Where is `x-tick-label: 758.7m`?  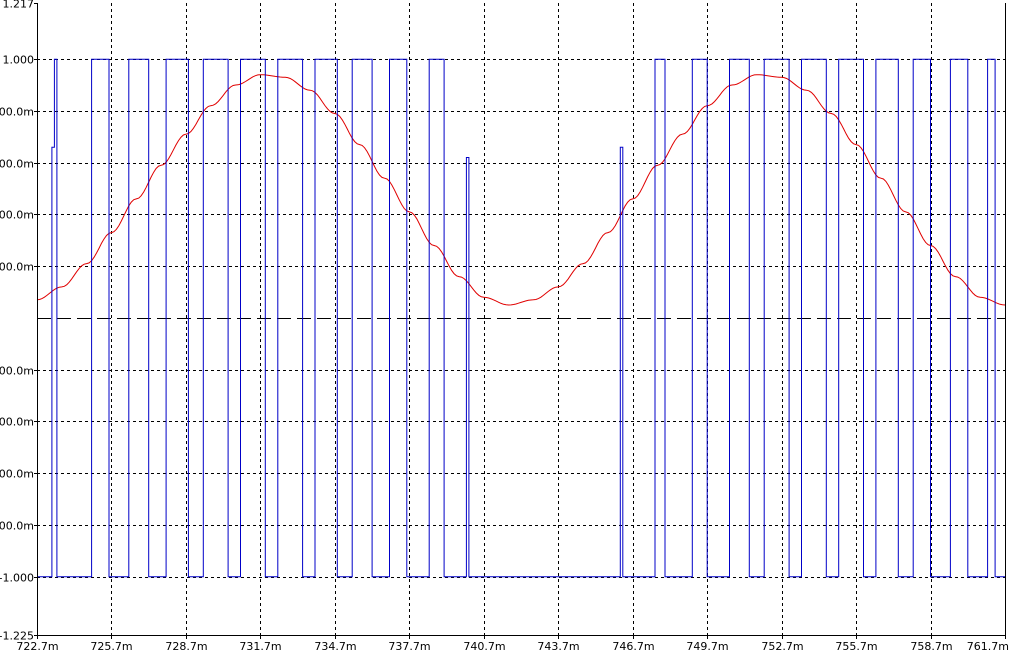 x-tick-label: 758.7m is located at coordinates (931, 646).